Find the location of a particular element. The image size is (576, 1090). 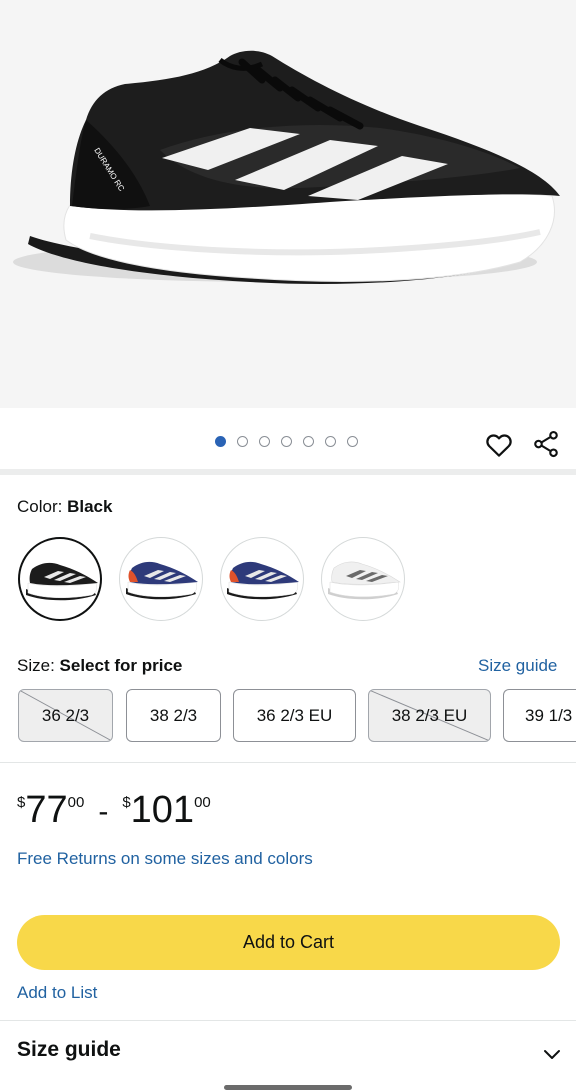

color-swatch-white is located at coordinates (363, 579).